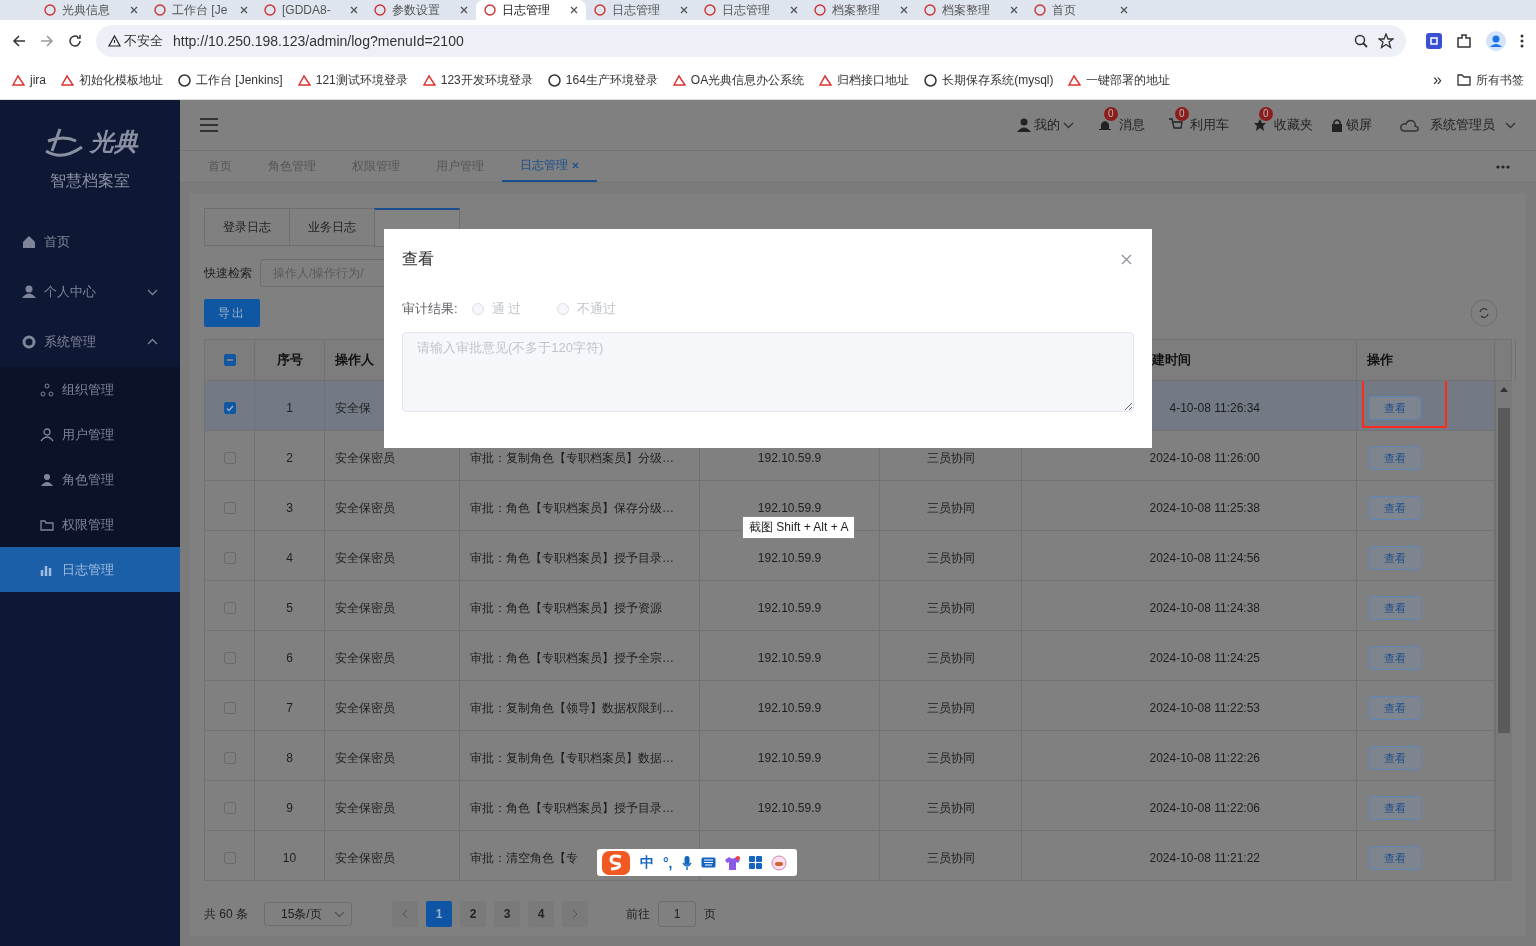  What do you see at coordinates (114, 41) in the screenshot?
I see `warning-icon` at bounding box center [114, 41].